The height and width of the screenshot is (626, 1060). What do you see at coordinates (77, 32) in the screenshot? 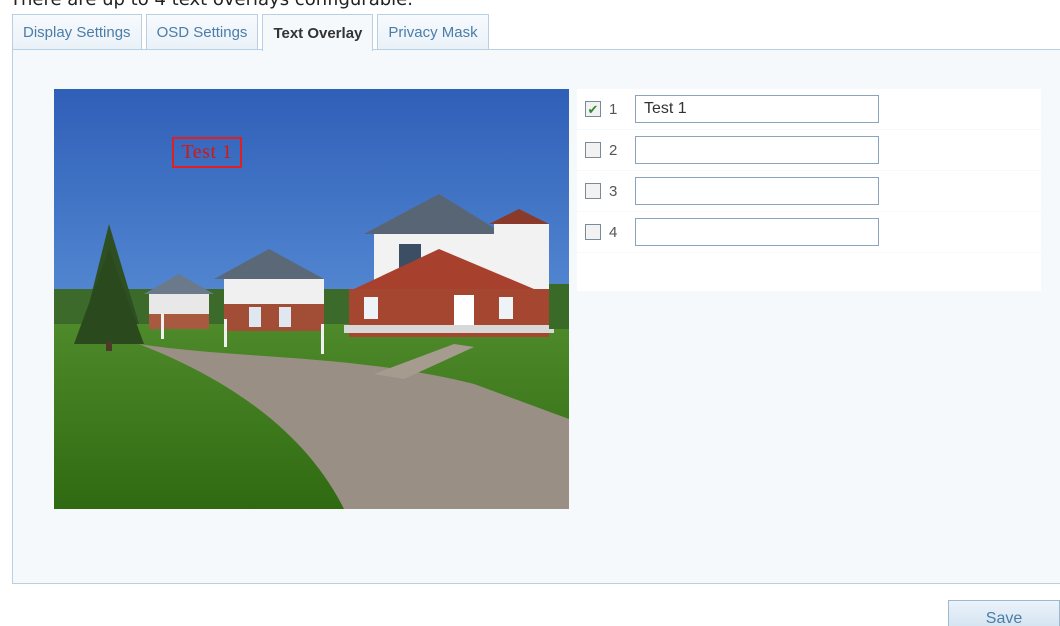
I see `tab-display-settings: Display Settings` at bounding box center [77, 32].